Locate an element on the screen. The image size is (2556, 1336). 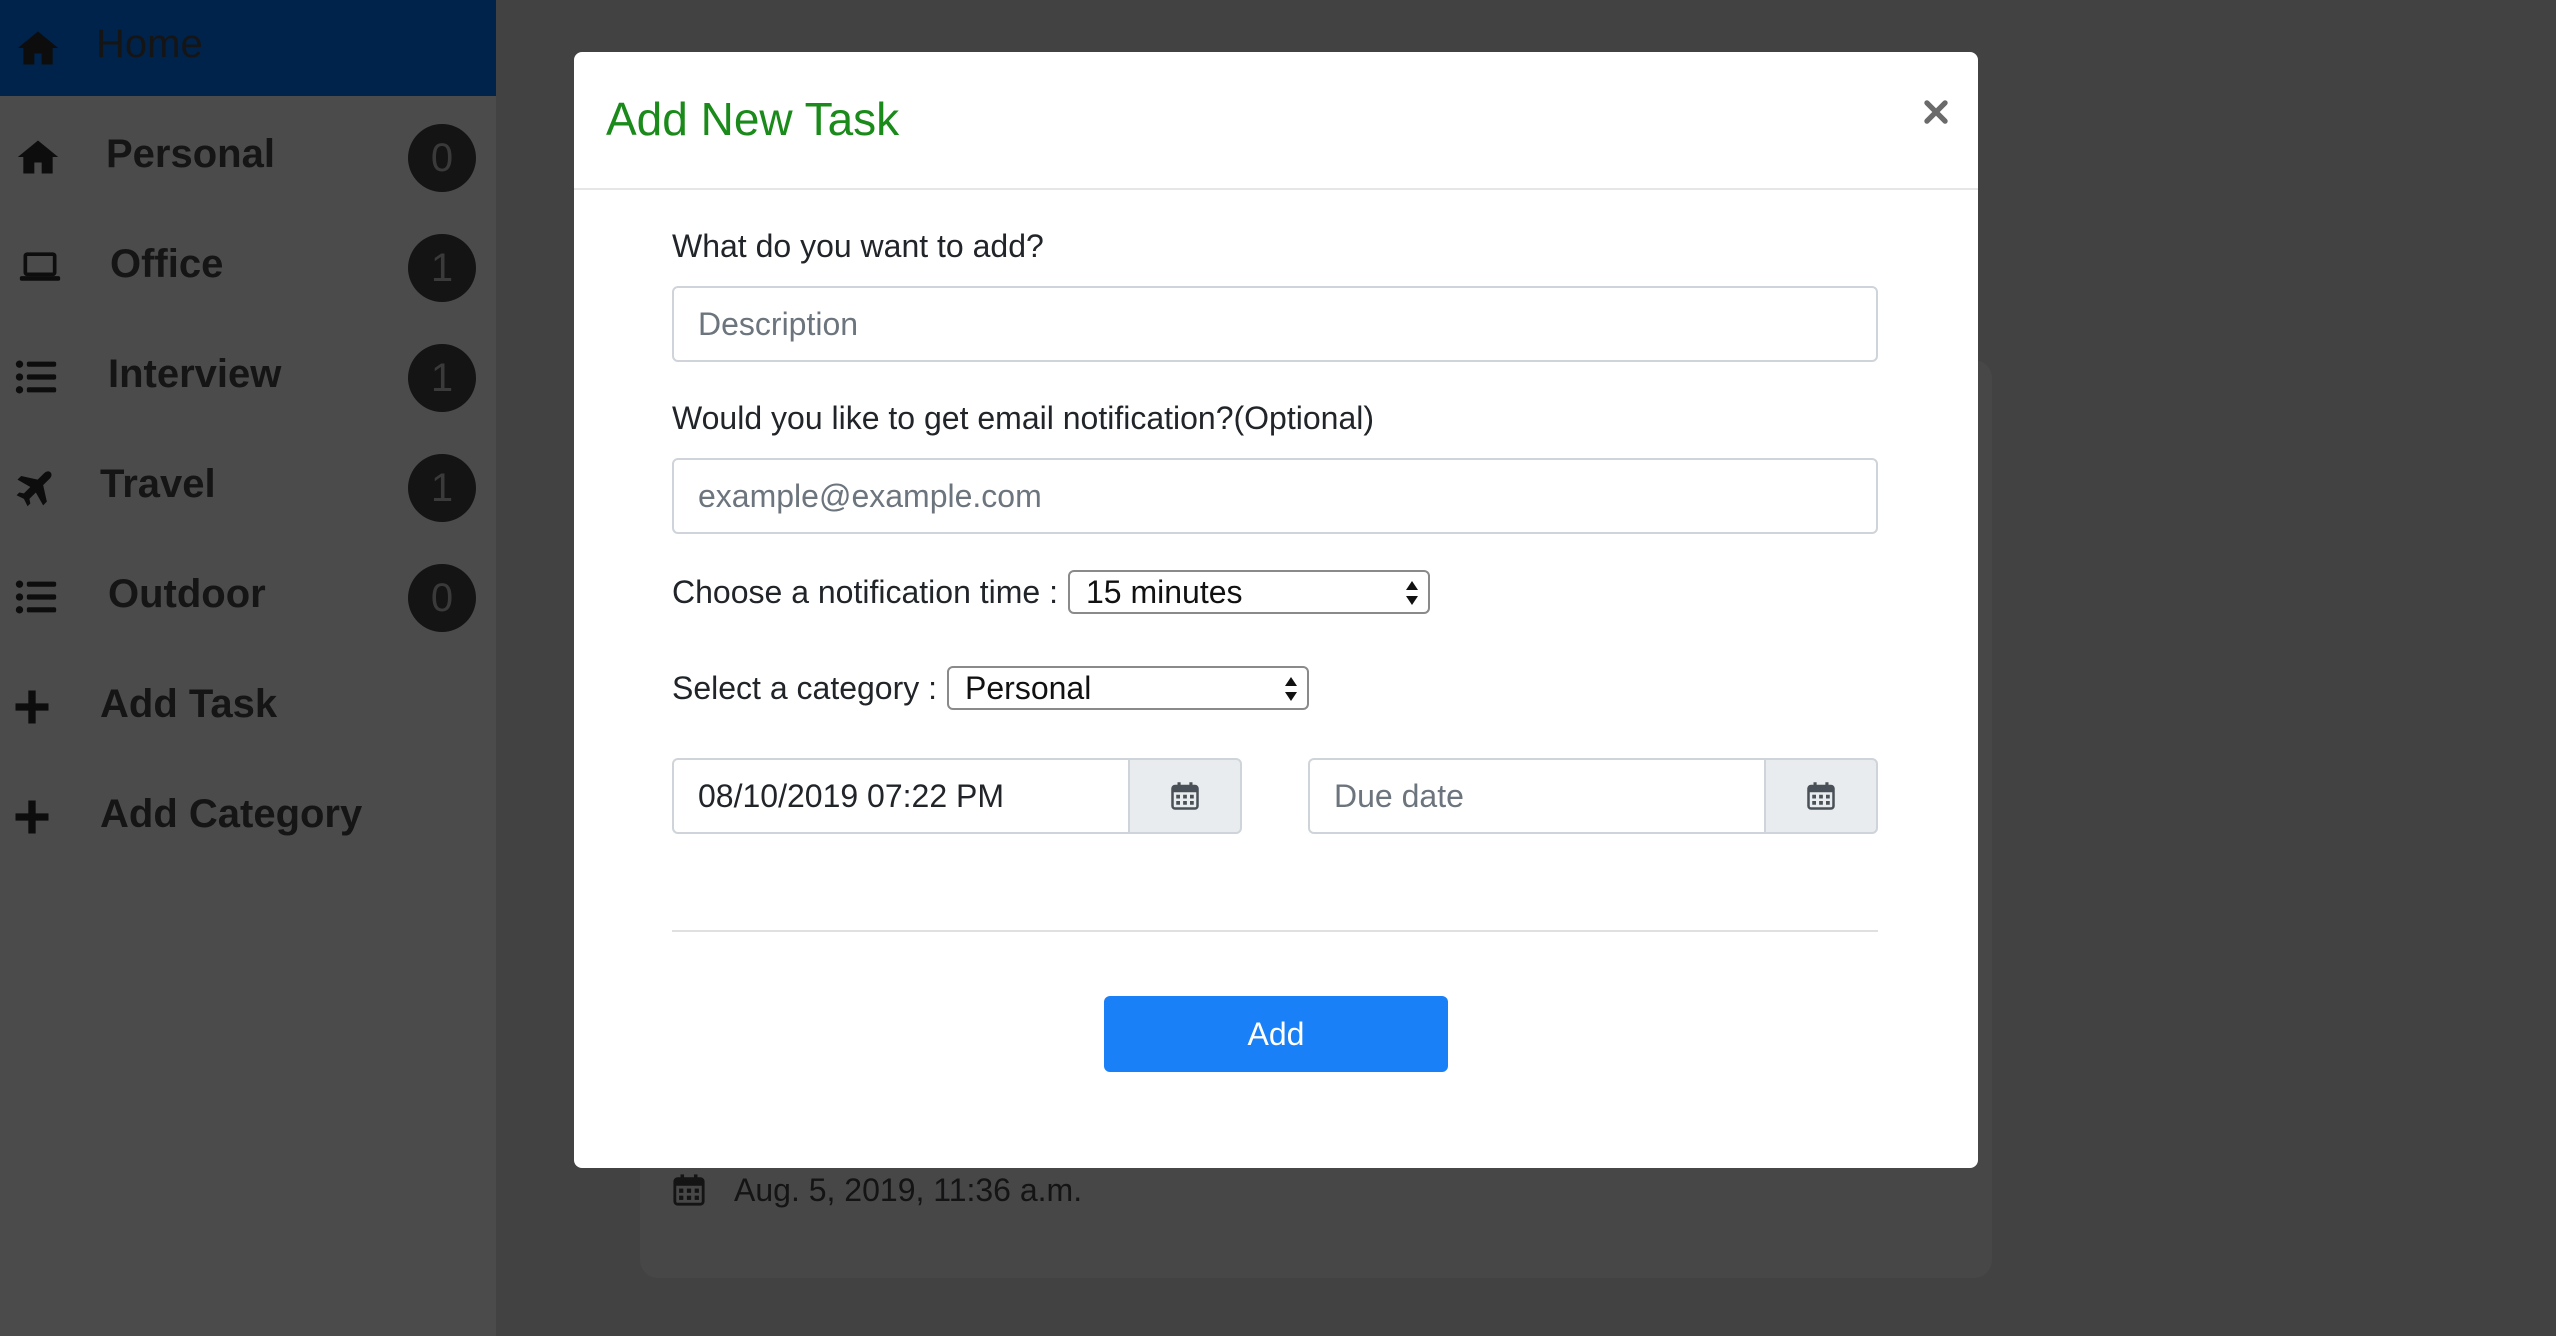
sidebar-item-travel: Travel 1 is located at coordinates (248, 487).